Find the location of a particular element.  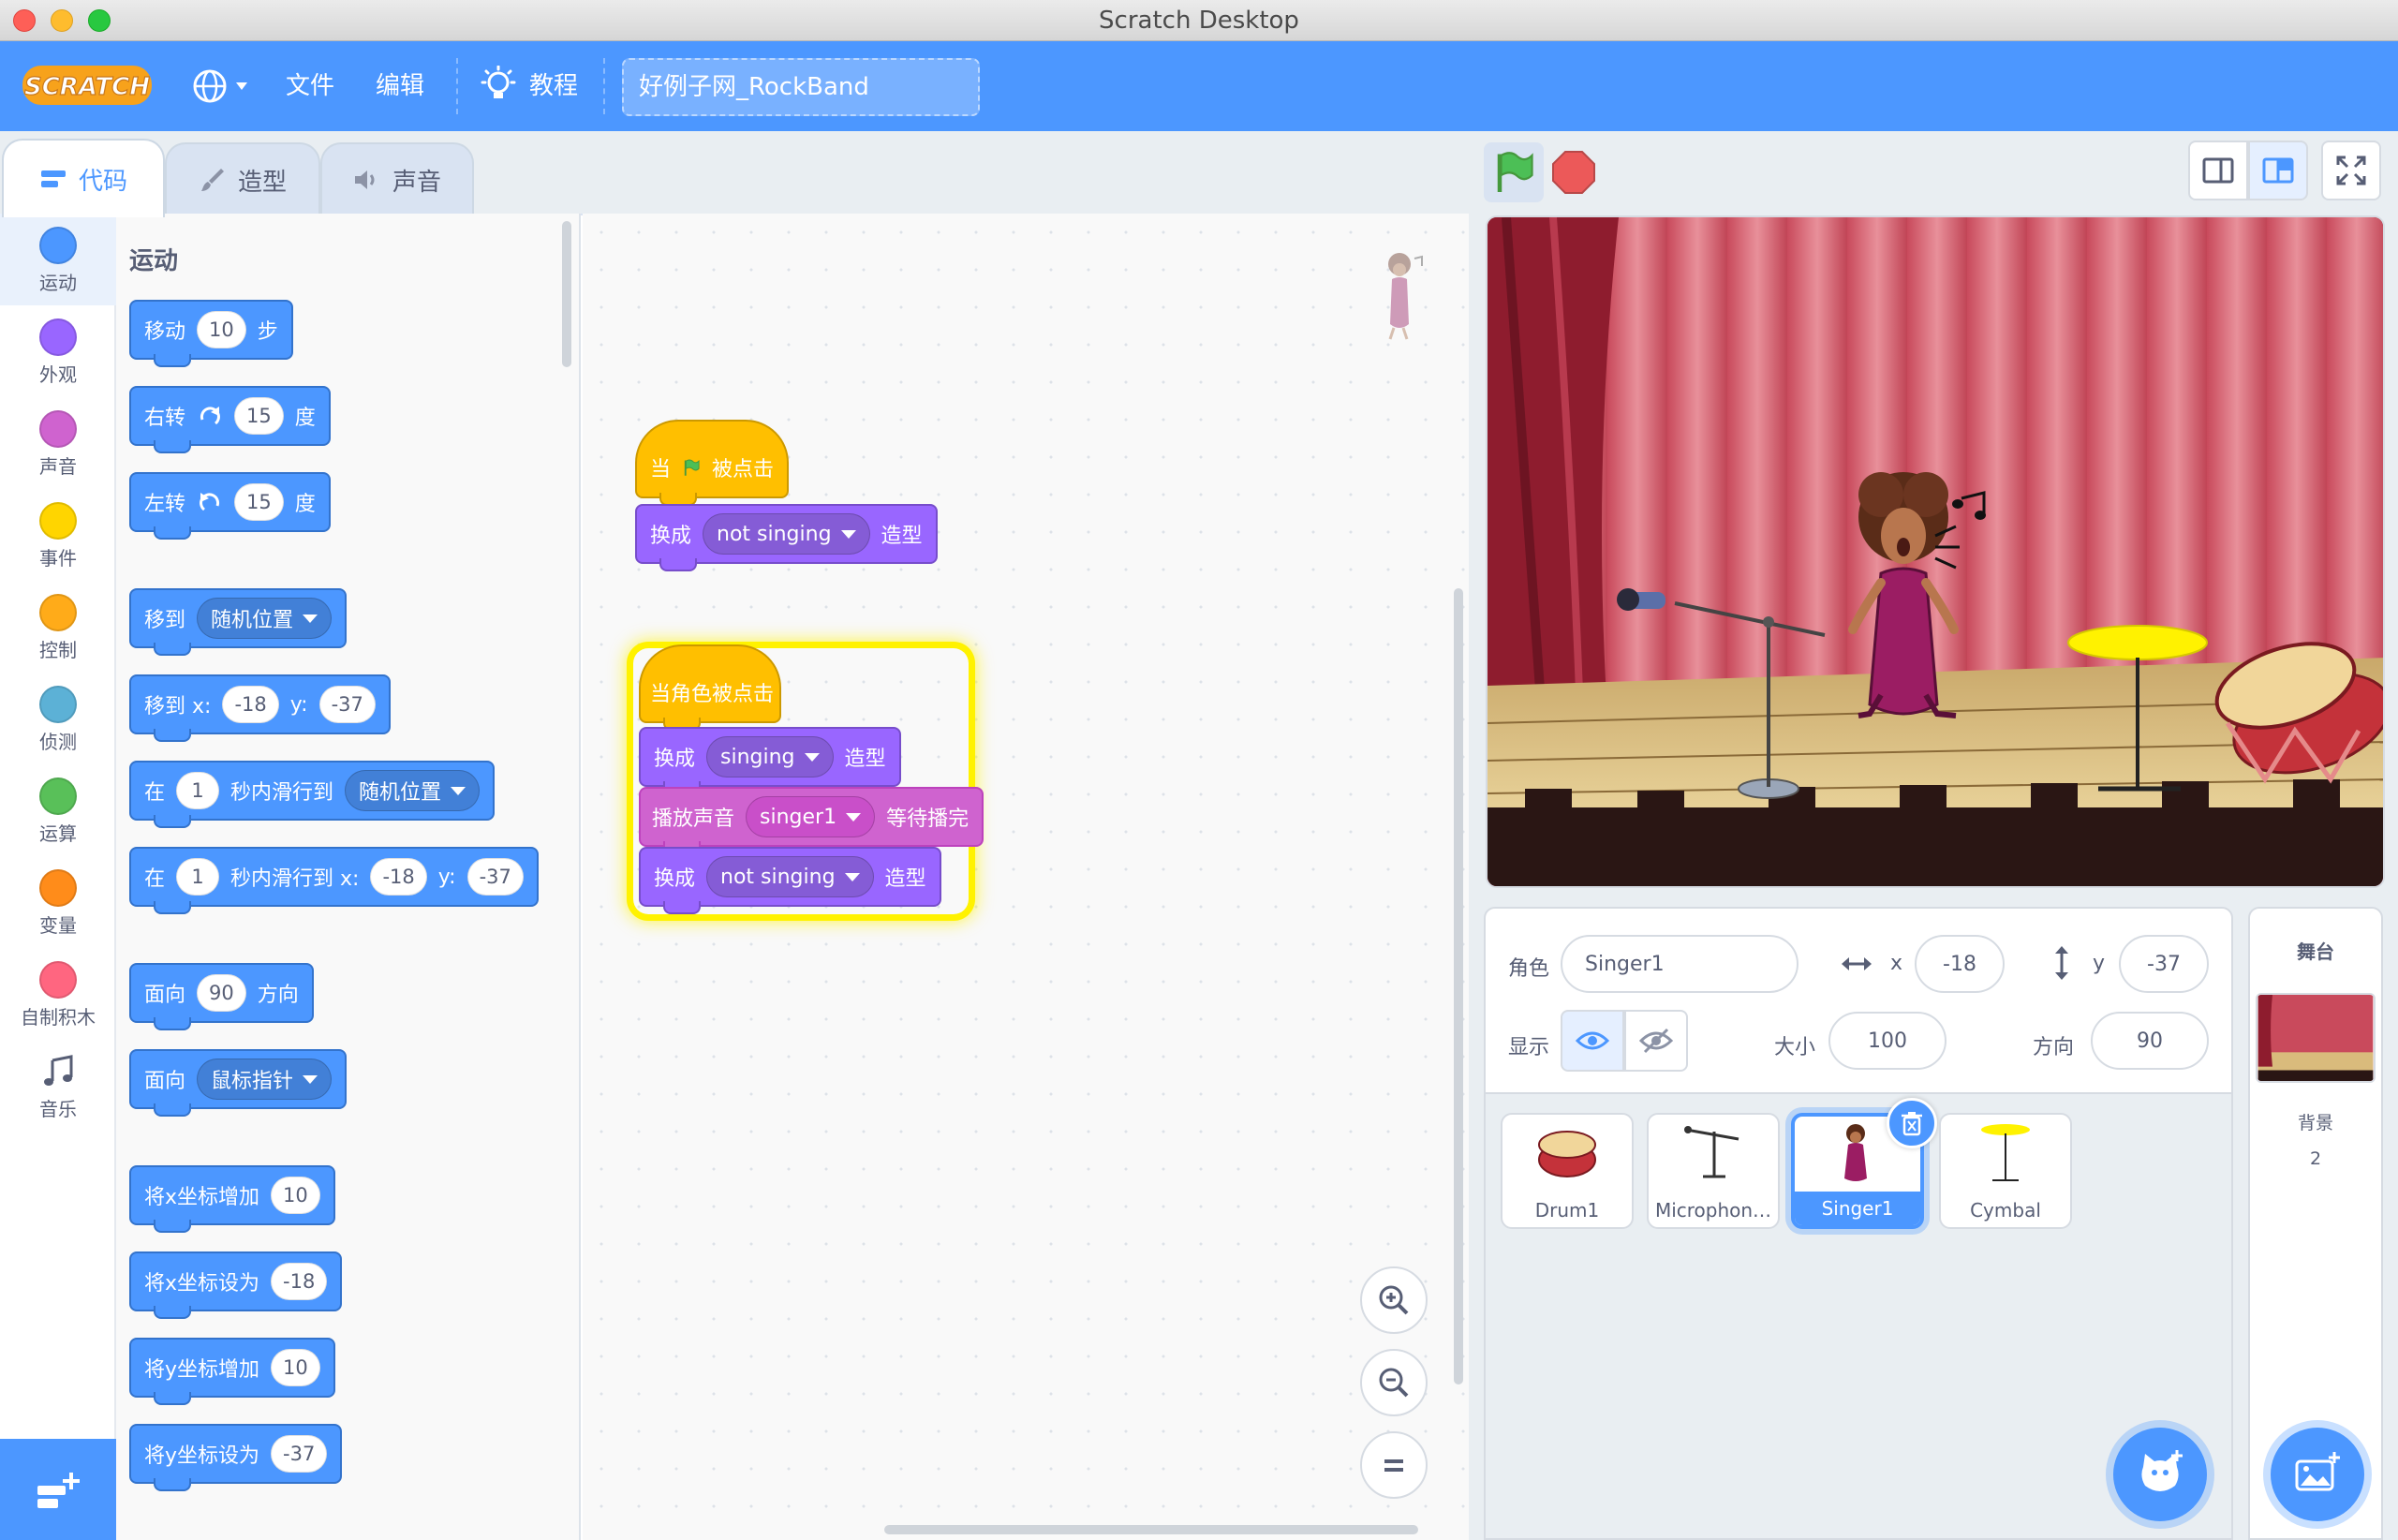

sprite-tile-name: Drum1 is located at coordinates (1567, 1210).